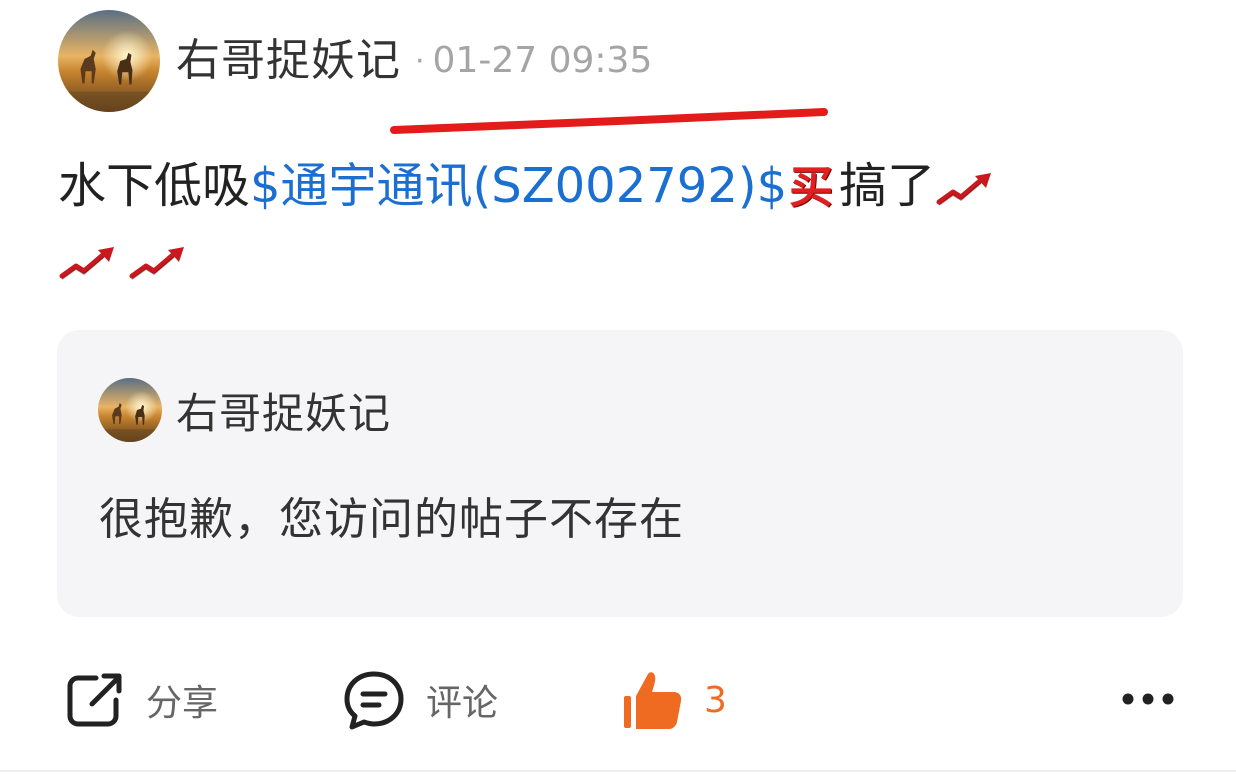  Describe the element at coordinates (542, 60) in the screenshot. I see `post-timestamp: 01-27 09:35` at that location.